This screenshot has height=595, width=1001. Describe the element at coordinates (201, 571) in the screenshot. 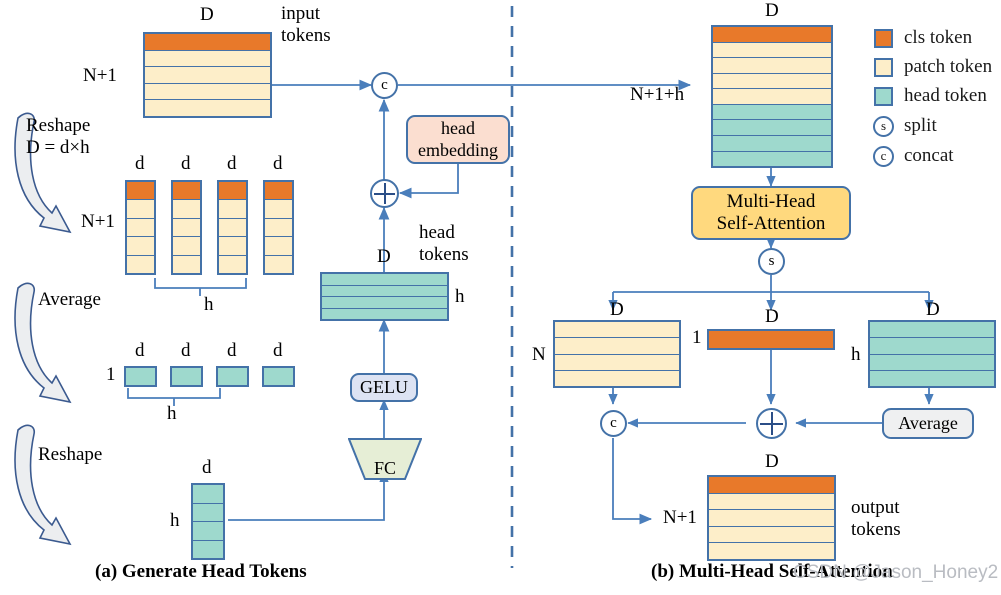

I see `panel-a-caption: (a) Generate Head Tokens` at that location.